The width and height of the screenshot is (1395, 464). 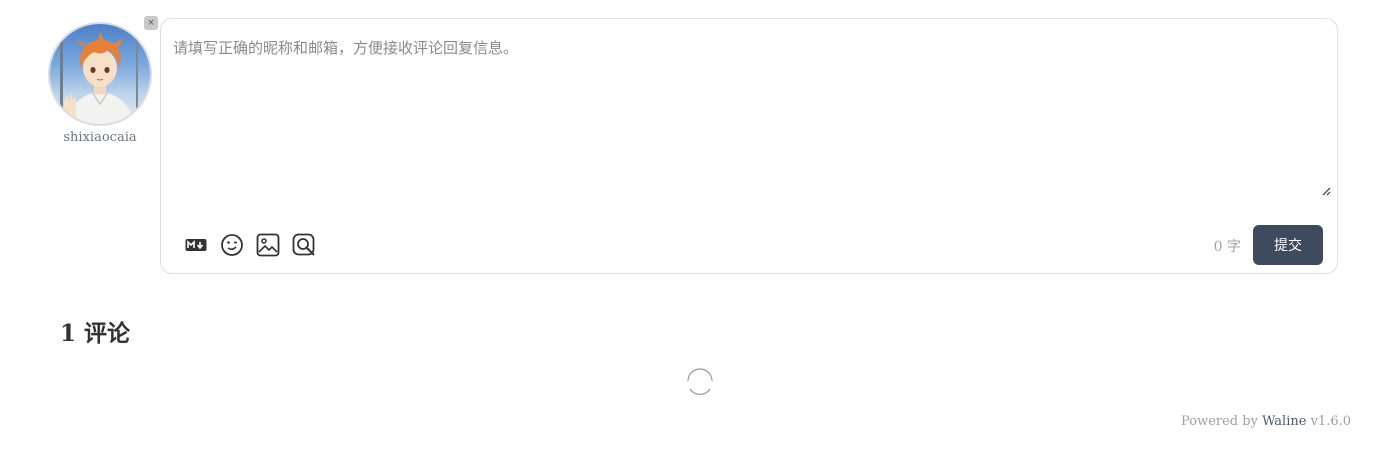 I want to click on comment-count-title: 1 评论, so click(x=95, y=331).